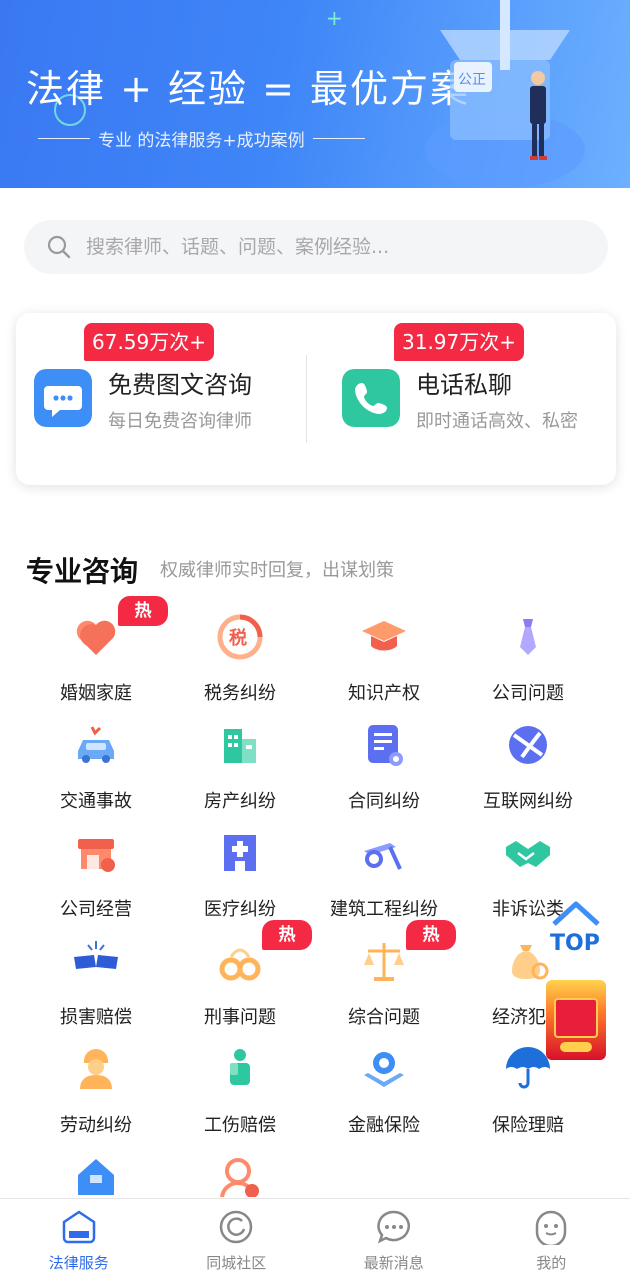  What do you see at coordinates (236, 1263) in the screenshot?
I see `nav-label: 同城社区` at bounding box center [236, 1263].